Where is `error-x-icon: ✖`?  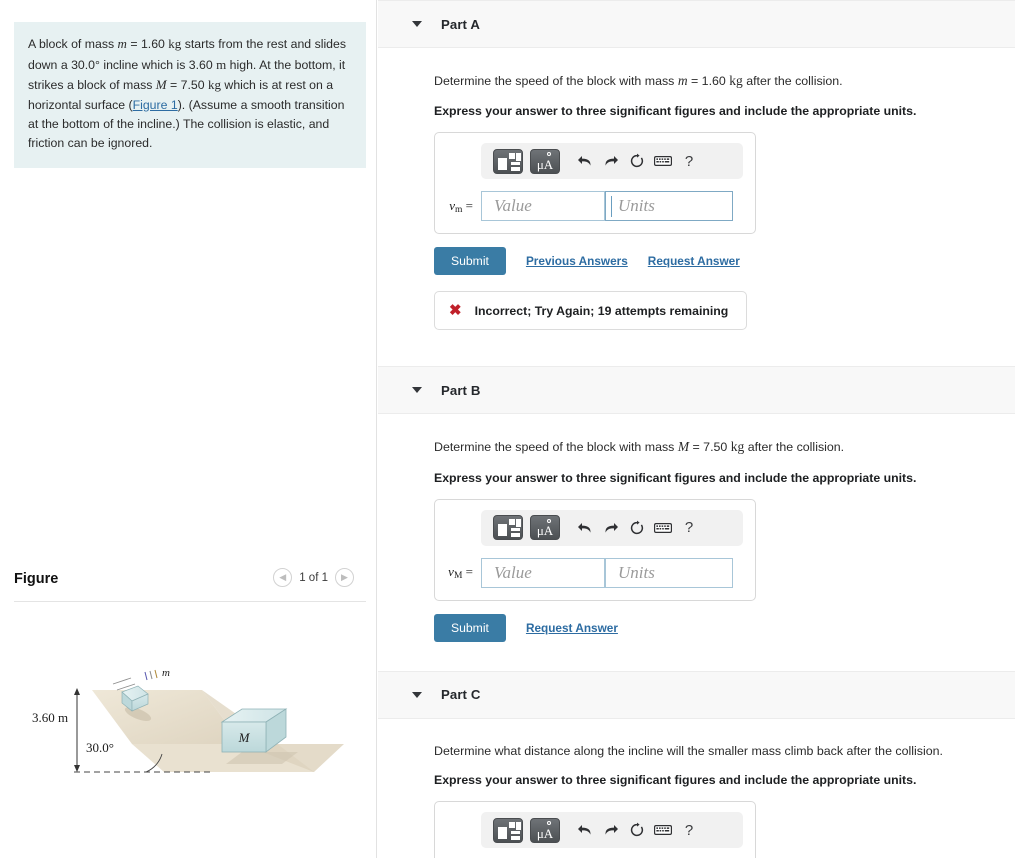
error-x-icon: ✖ is located at coordinates (455, 311).